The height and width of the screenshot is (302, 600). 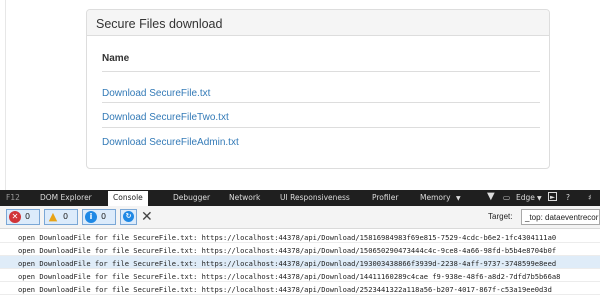 I want to click on tab-dom-explorer: DOM Explorer, so click(x=66, y=197).